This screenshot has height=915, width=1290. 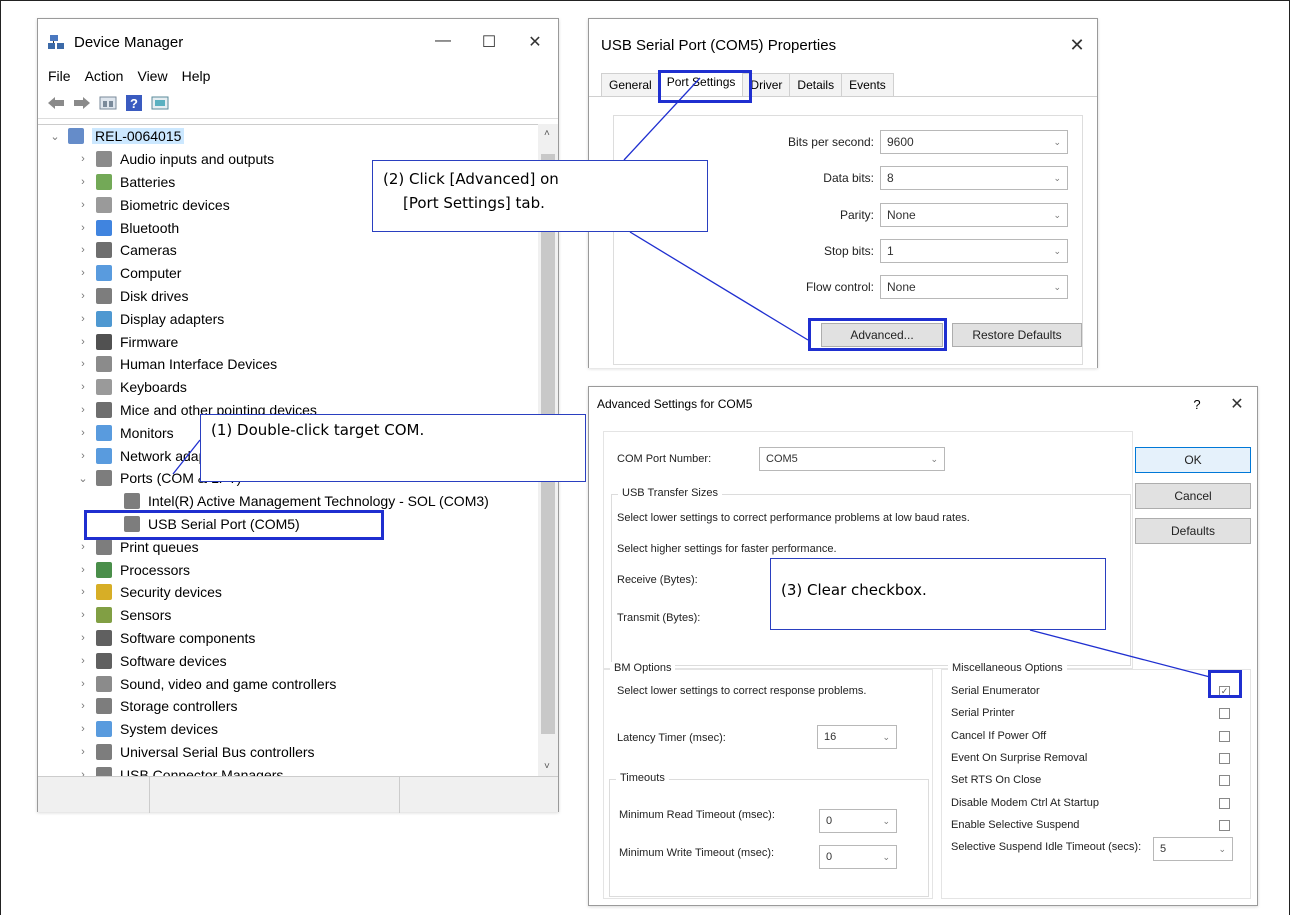 What do you see at coordinates (719, 286) in the screenshot?
I see `connector-line-2b` at bounding box center [719, 286].